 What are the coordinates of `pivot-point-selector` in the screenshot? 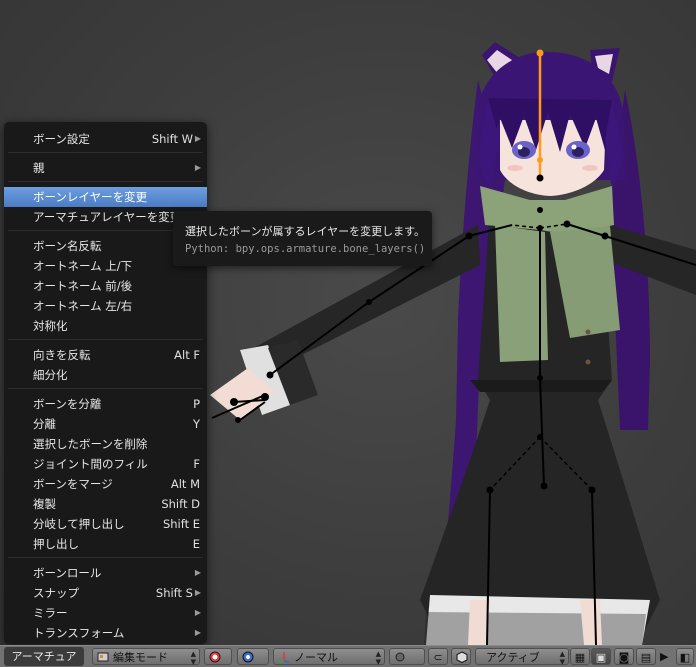 It's located at (253, 656).